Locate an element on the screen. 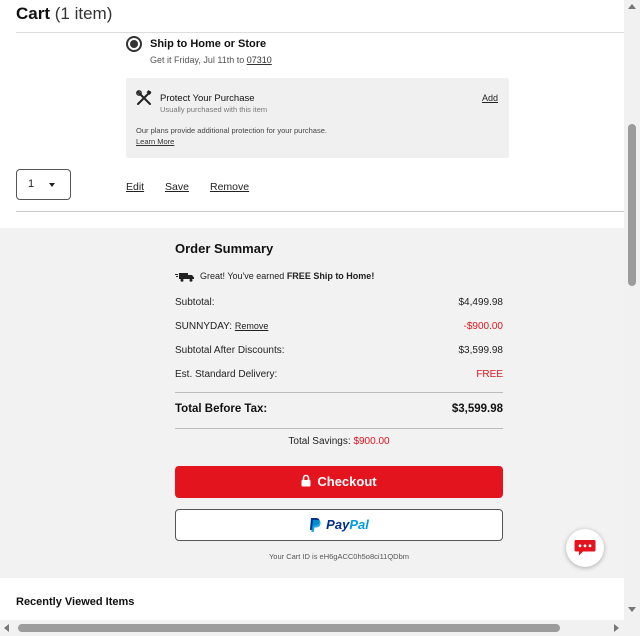  total-label: Total Before Tax: is located at coordinates (221, 409).